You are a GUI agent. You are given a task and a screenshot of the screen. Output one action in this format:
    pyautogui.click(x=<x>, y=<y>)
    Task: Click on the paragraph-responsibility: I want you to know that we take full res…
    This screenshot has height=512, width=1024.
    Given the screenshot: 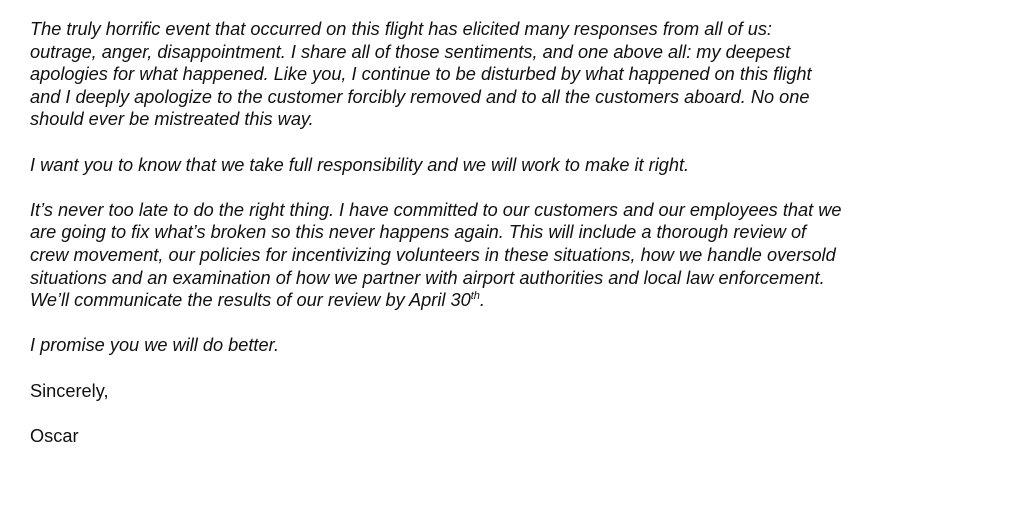 What is the action you would take?
    pyautogui.click(x=517, y=165)
    